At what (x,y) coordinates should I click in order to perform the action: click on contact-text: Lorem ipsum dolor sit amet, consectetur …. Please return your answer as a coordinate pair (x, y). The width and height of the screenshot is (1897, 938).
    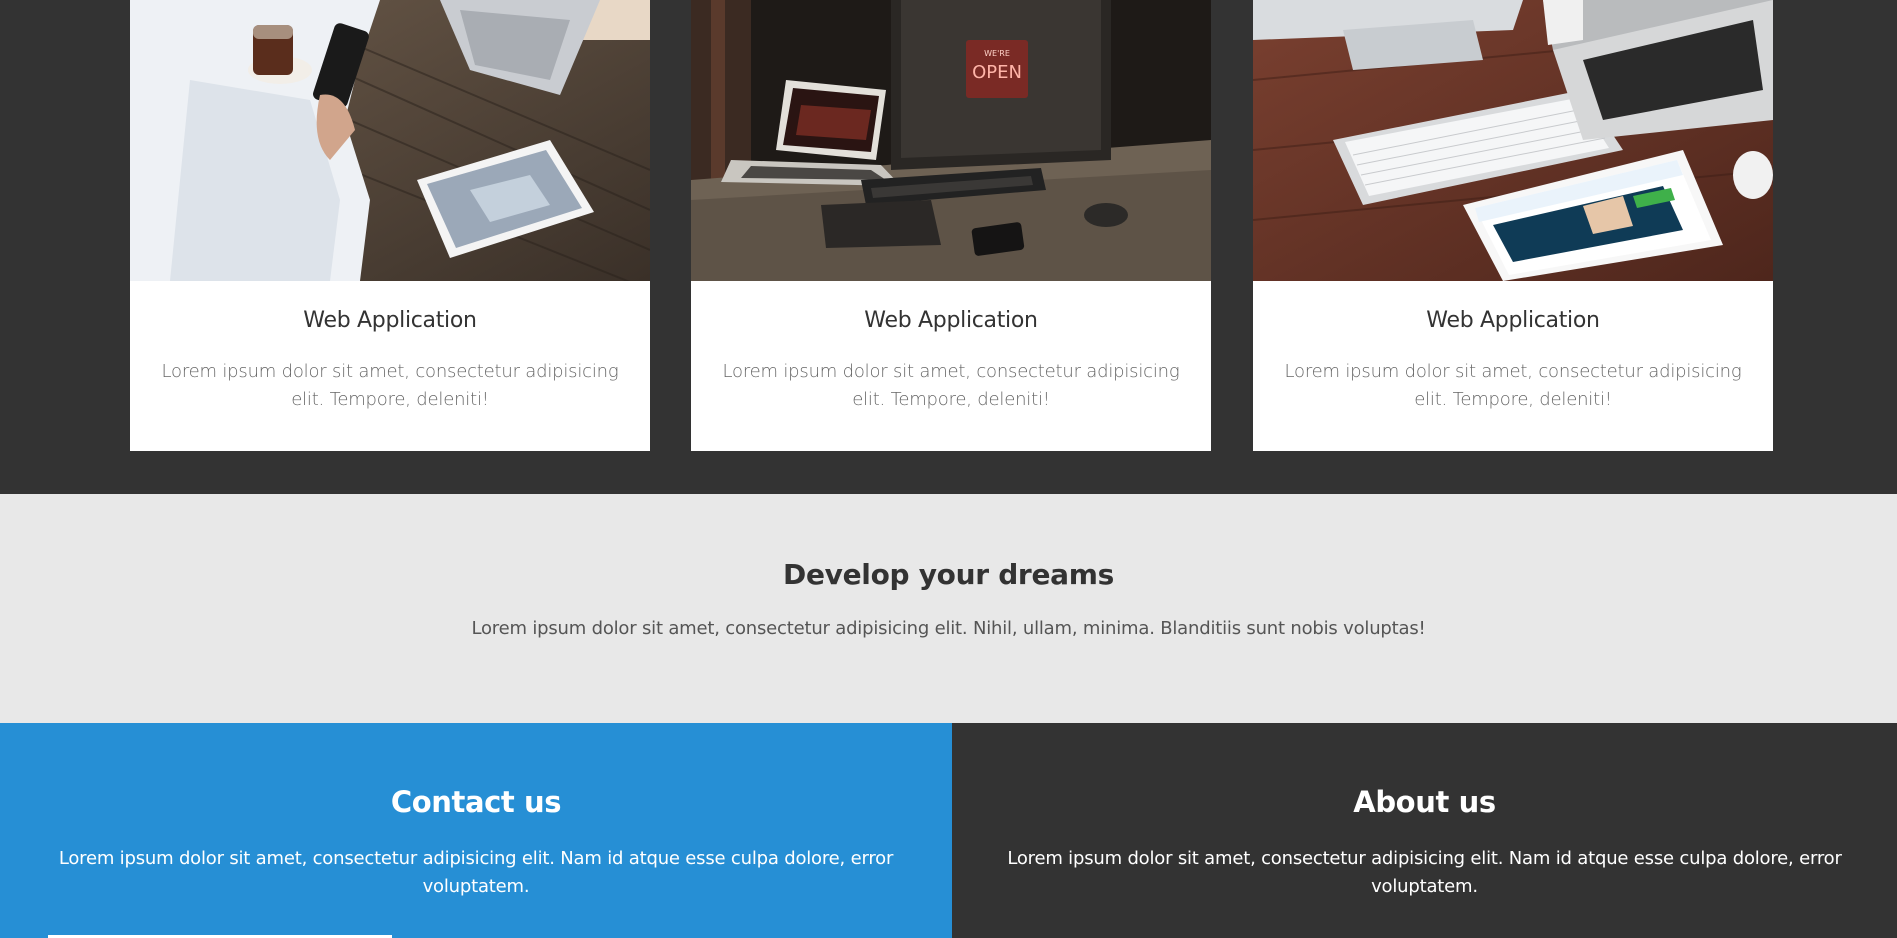
    Looking at the image, I should click on (476, 872).